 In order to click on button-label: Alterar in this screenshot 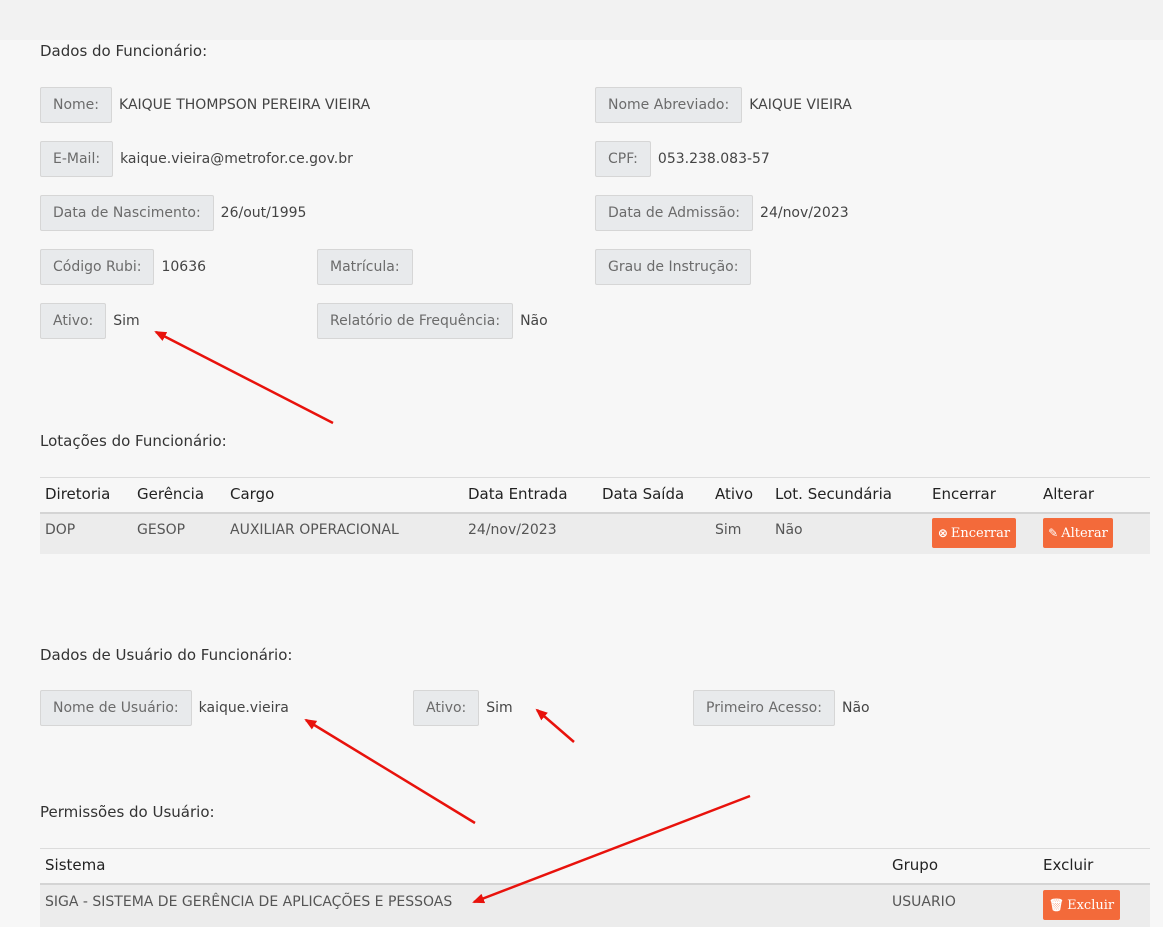, I will do `click(1084, 533)`.